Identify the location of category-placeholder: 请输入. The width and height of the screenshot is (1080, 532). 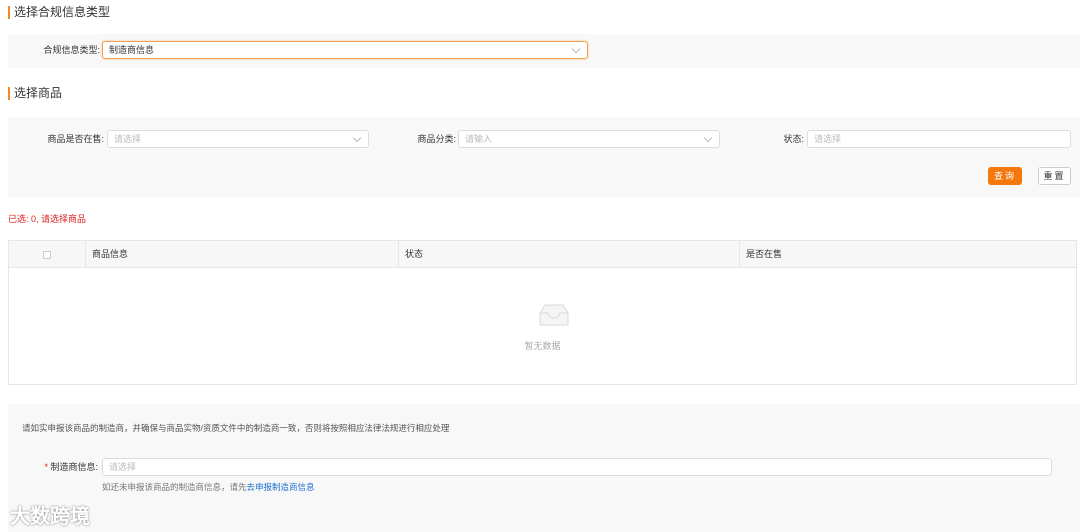
(479, 139).